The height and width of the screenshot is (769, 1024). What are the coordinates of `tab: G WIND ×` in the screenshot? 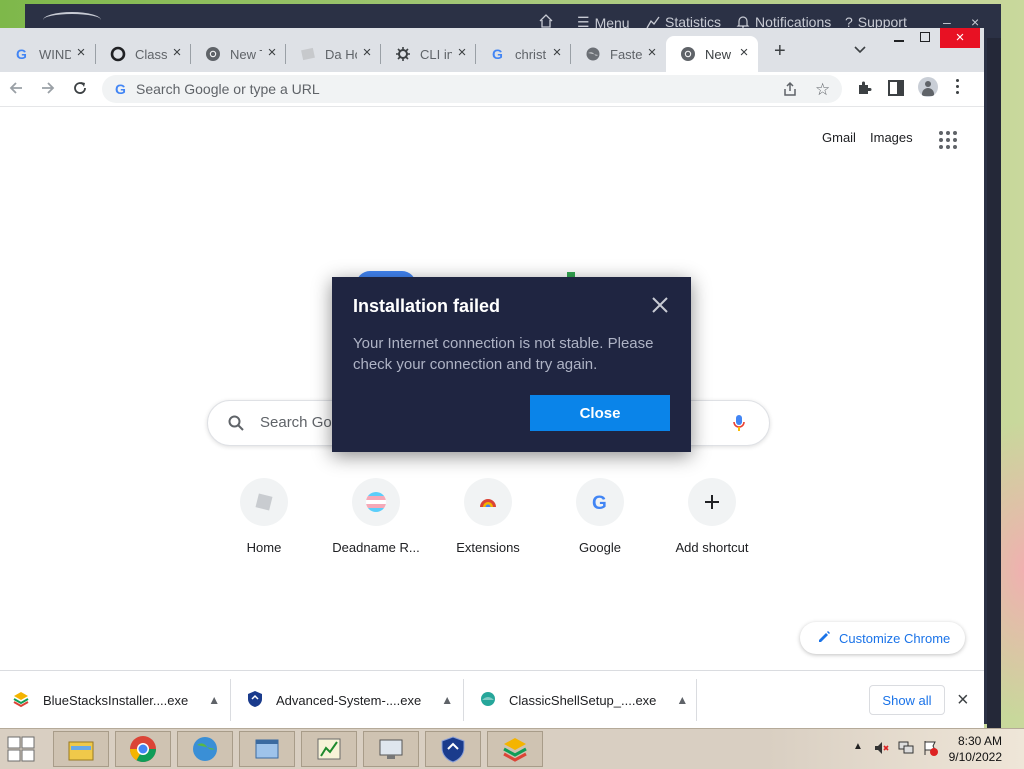 It's located at (47, 54).